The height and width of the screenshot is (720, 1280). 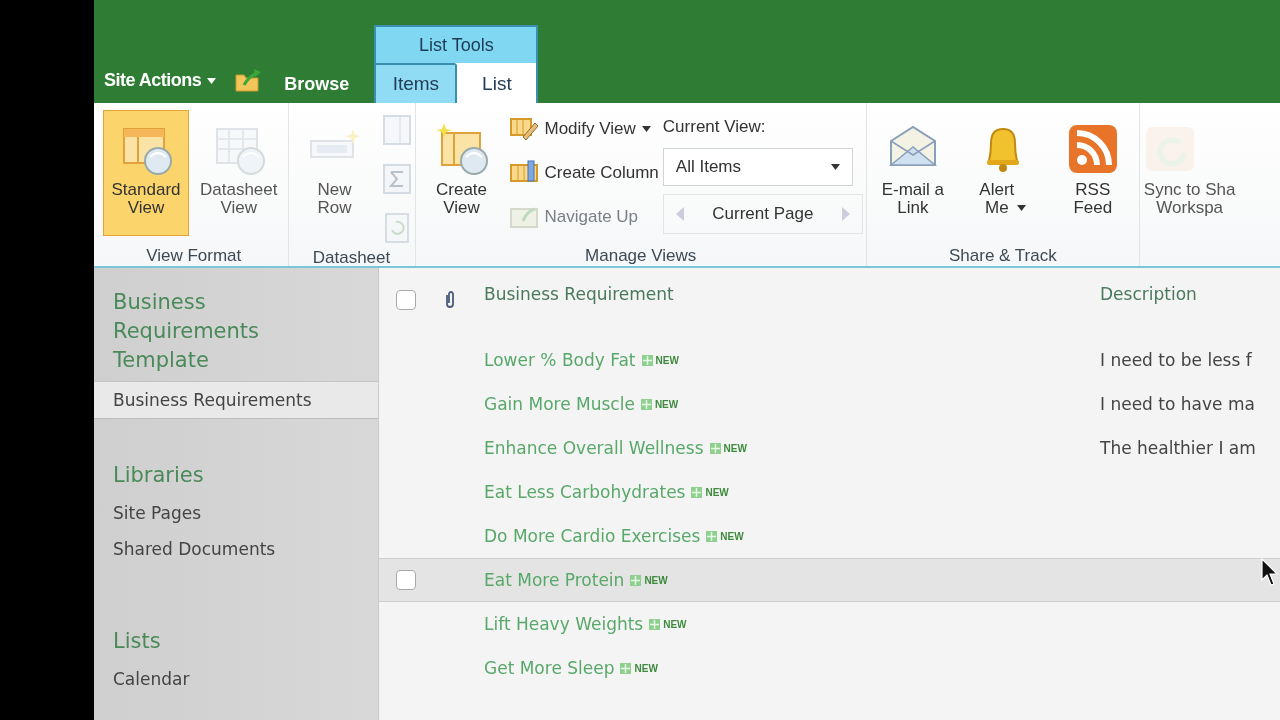 I want to click on page-navigator: Current Page, so click(x=762, y=214).